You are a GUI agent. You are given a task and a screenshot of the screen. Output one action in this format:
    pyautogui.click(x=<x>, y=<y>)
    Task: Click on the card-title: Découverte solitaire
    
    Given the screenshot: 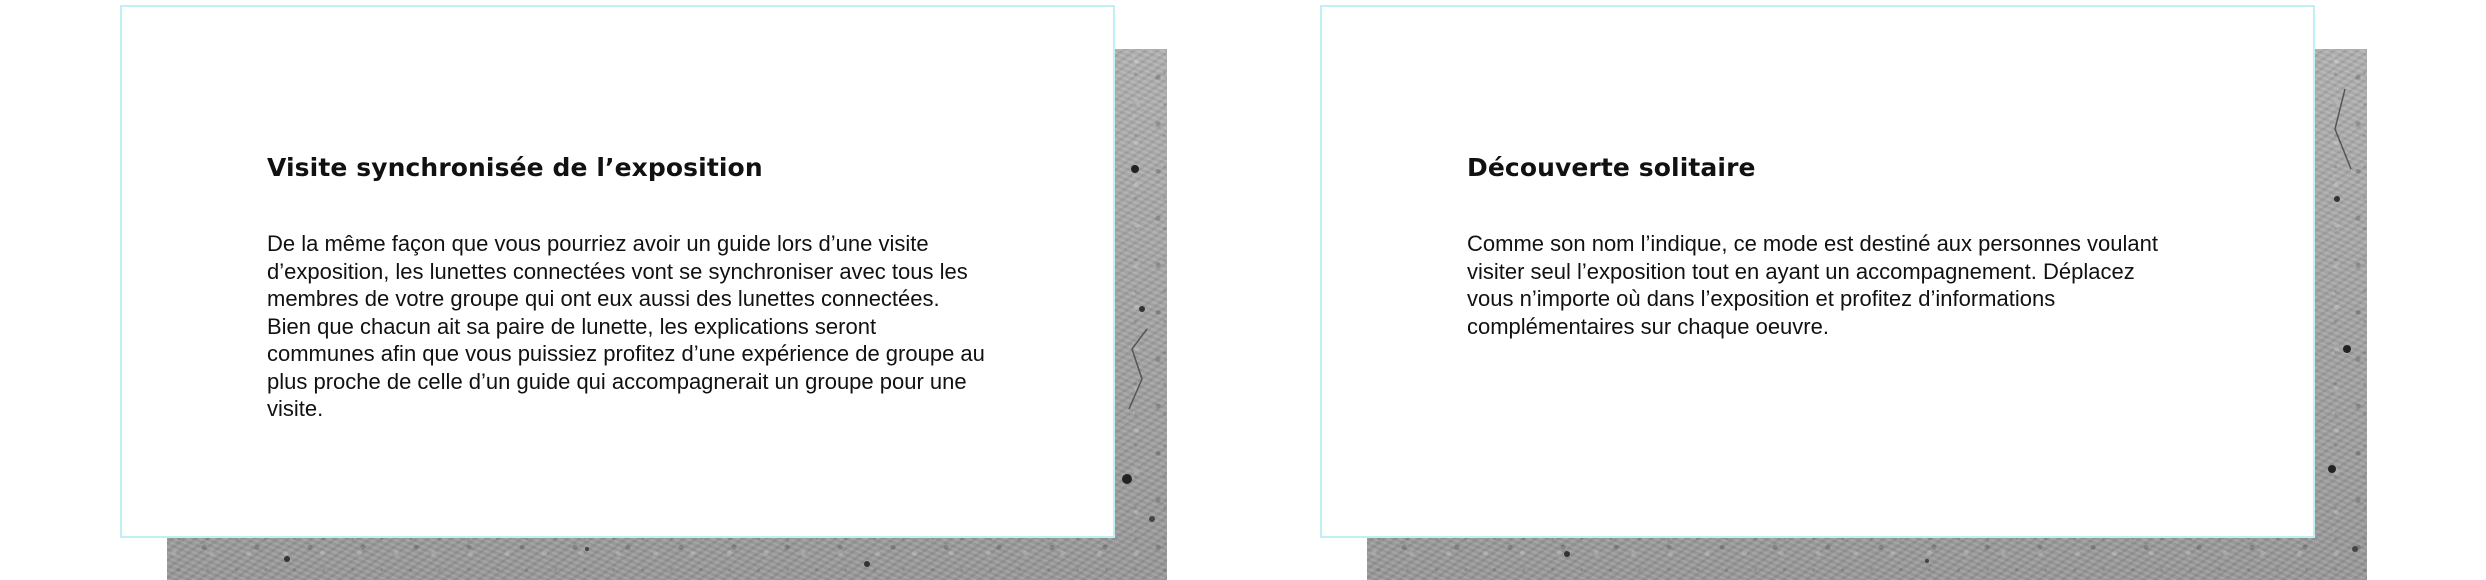 What is the action you would take?
    pyautogui.click(x=1611, y=167)
    